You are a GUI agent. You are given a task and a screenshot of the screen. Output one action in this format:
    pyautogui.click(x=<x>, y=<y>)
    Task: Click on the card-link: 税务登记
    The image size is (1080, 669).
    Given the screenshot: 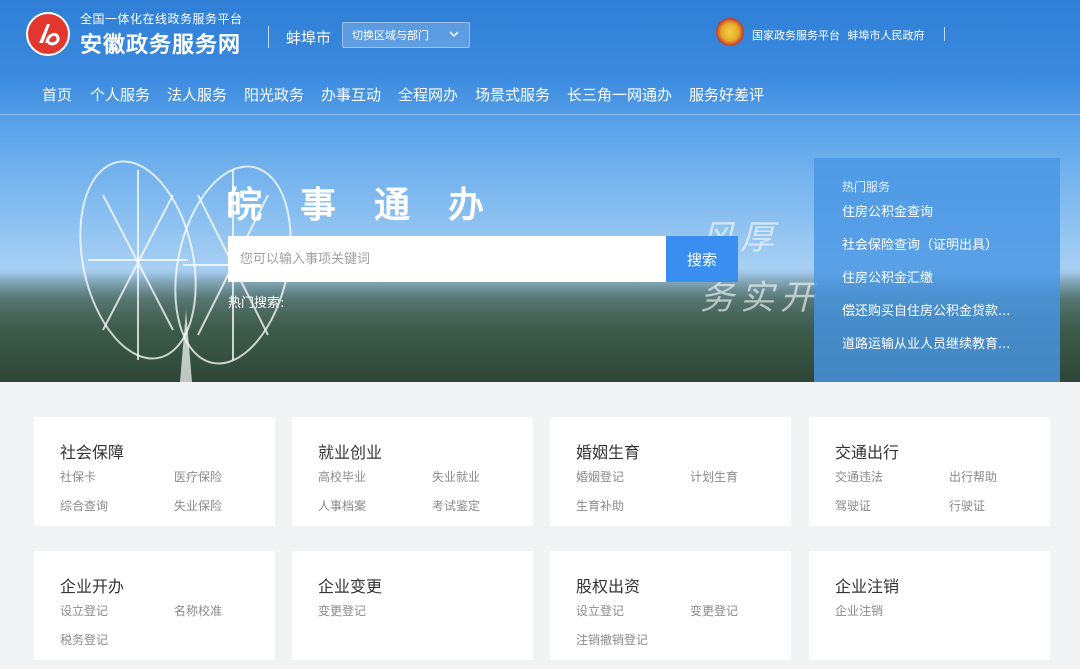 What is the action you would take?
    pyautogui.click(x=84, y=639)
    